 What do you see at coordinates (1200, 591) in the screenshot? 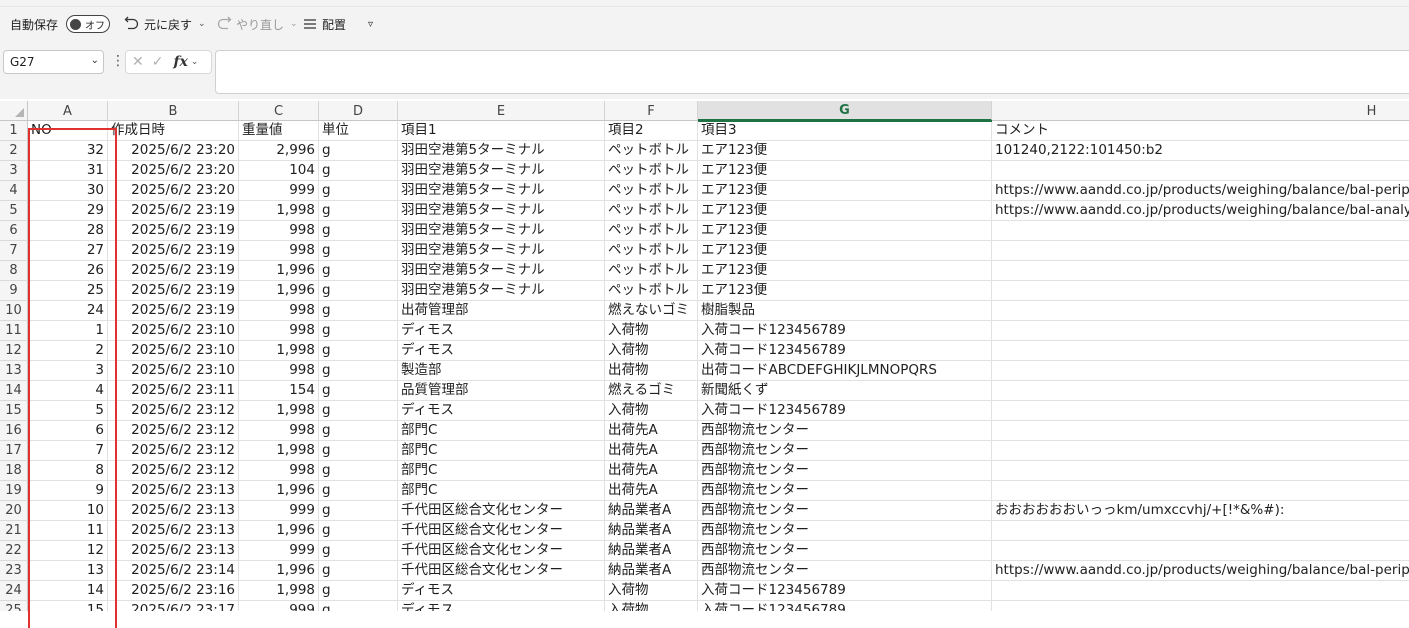
I see `cell-h24` at bounding box center [1200, 591].